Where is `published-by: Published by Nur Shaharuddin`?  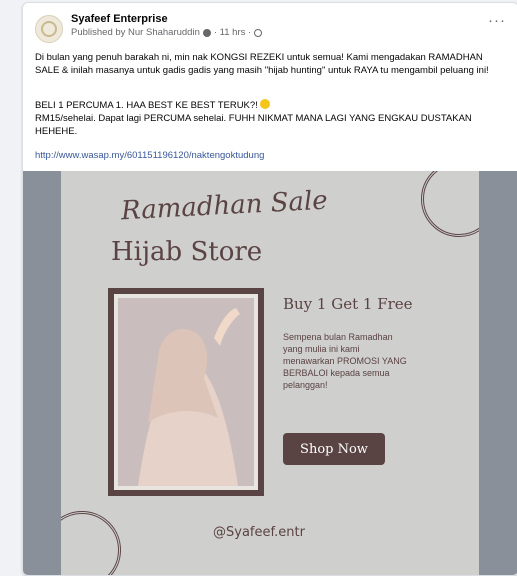 published-by: Published by Nur Shaharuddin is located at coordinates (135, 32).